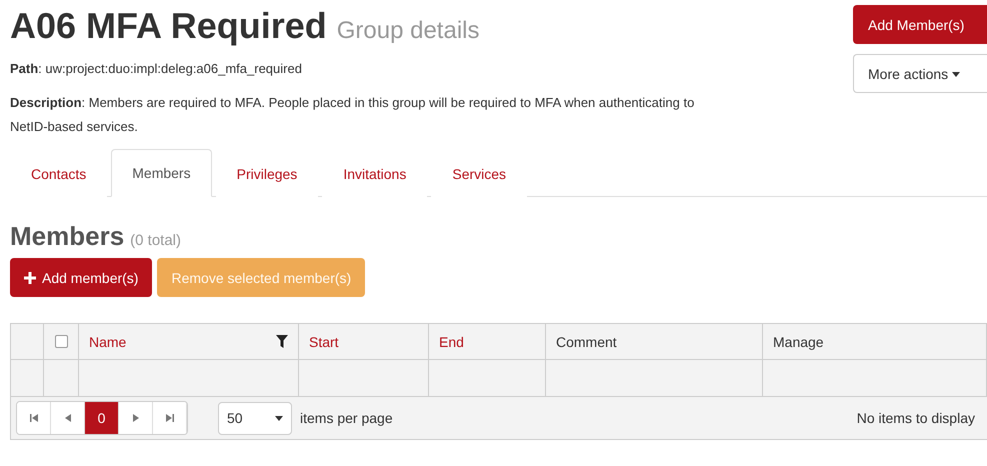 The width and height of the screenshot is (987, 466). What do you see at coordinates (102, 418) in the screenshot?
I see `current-page: 0` at bounding box center [102, 418].